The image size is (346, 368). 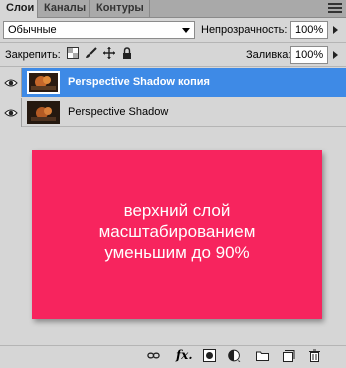 What do you see at coordinates (73, 53) in the screenshot?
I see `lock-transparent-pixels-icon` at bounding box center [73, 53].